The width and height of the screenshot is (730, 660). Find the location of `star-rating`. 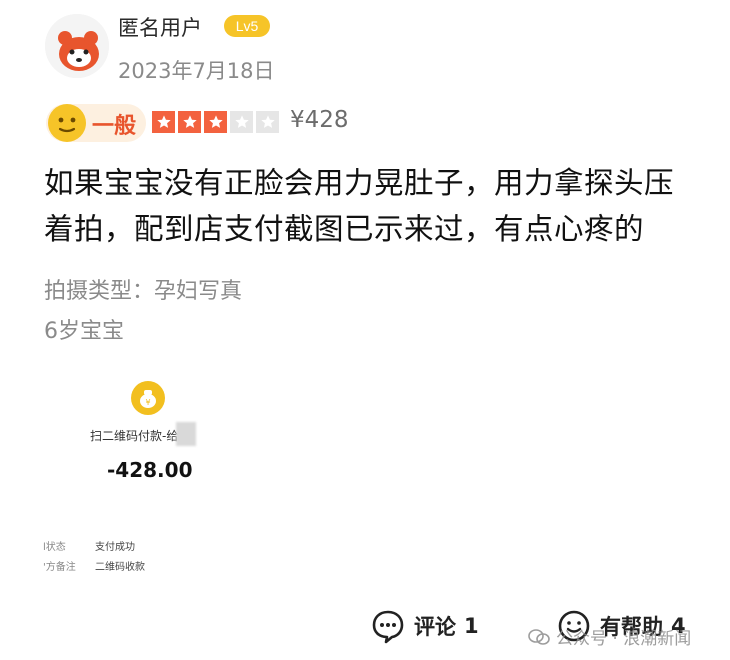

star-rating is located at coordinates (215, 122).